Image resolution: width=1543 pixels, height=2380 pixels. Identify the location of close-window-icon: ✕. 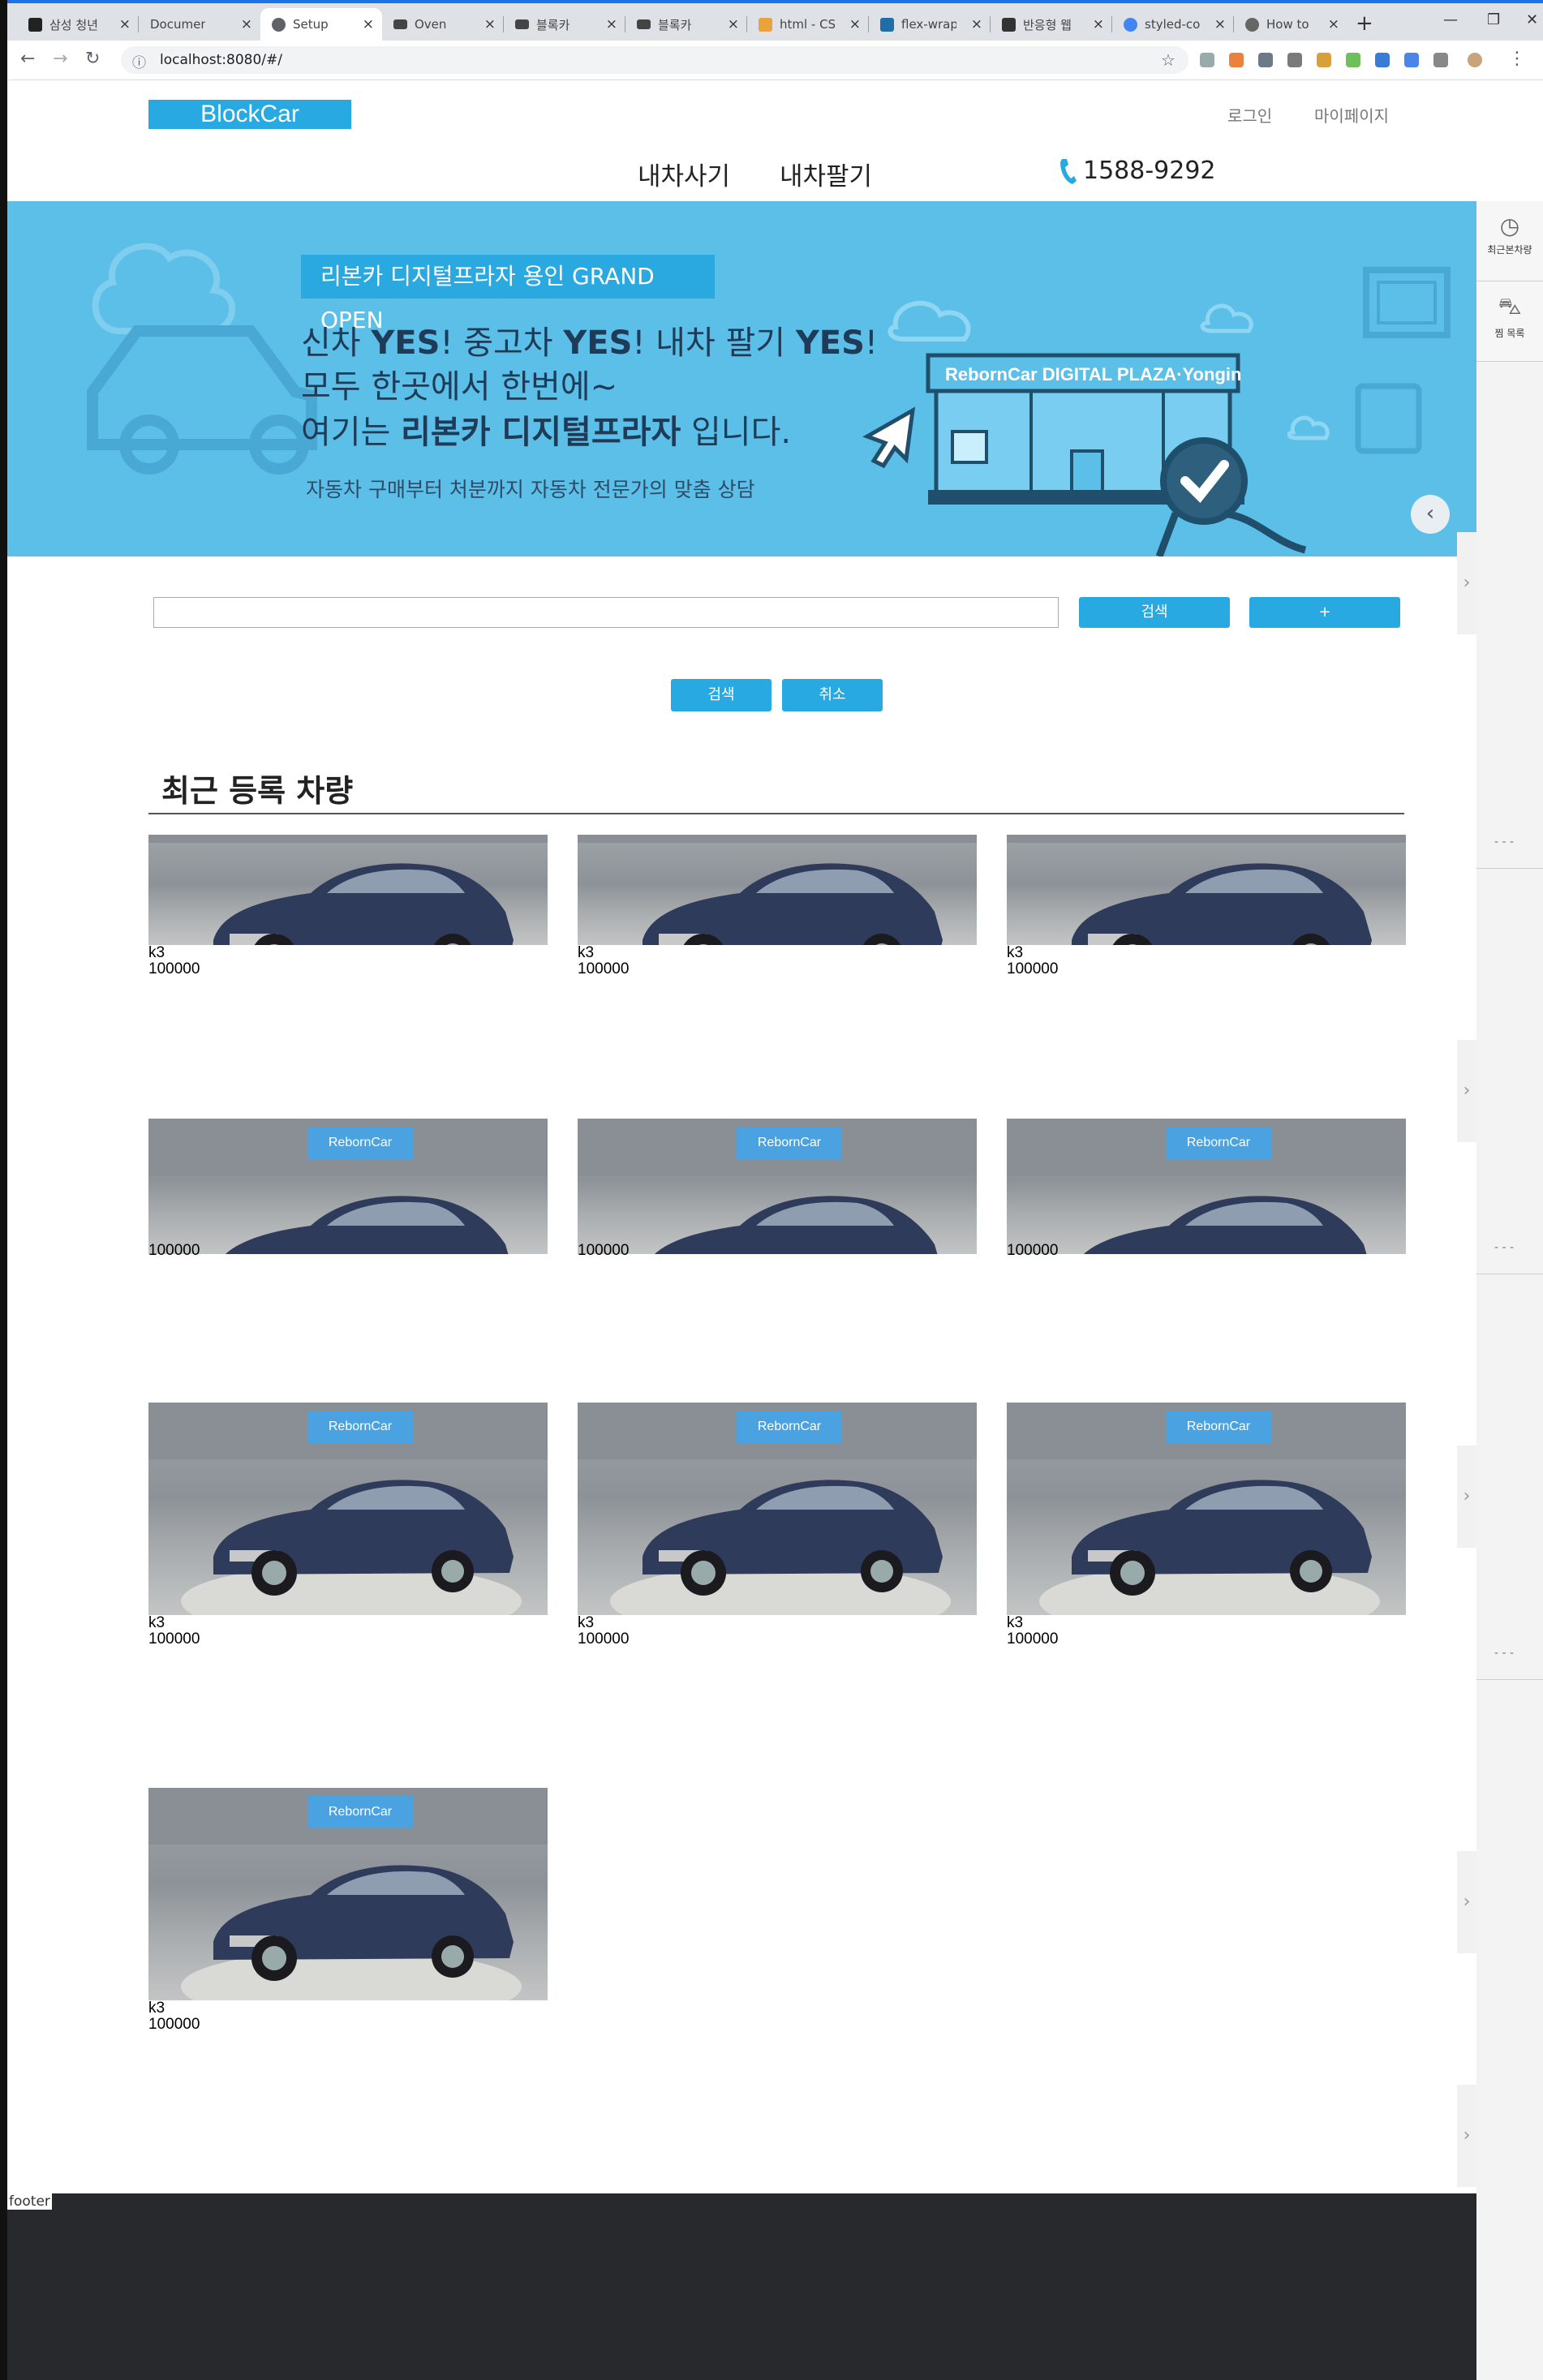
(1532, 20).